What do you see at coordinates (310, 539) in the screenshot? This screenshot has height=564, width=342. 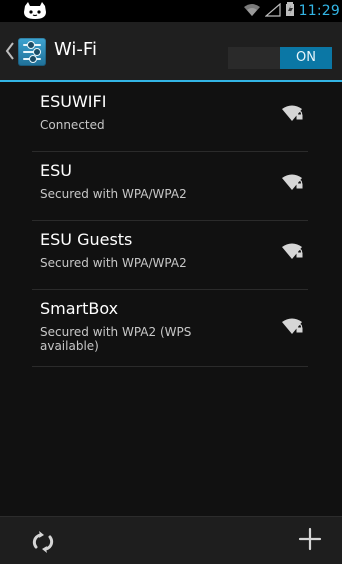 I see `add-network-icon` at bounding box center [310, 539].